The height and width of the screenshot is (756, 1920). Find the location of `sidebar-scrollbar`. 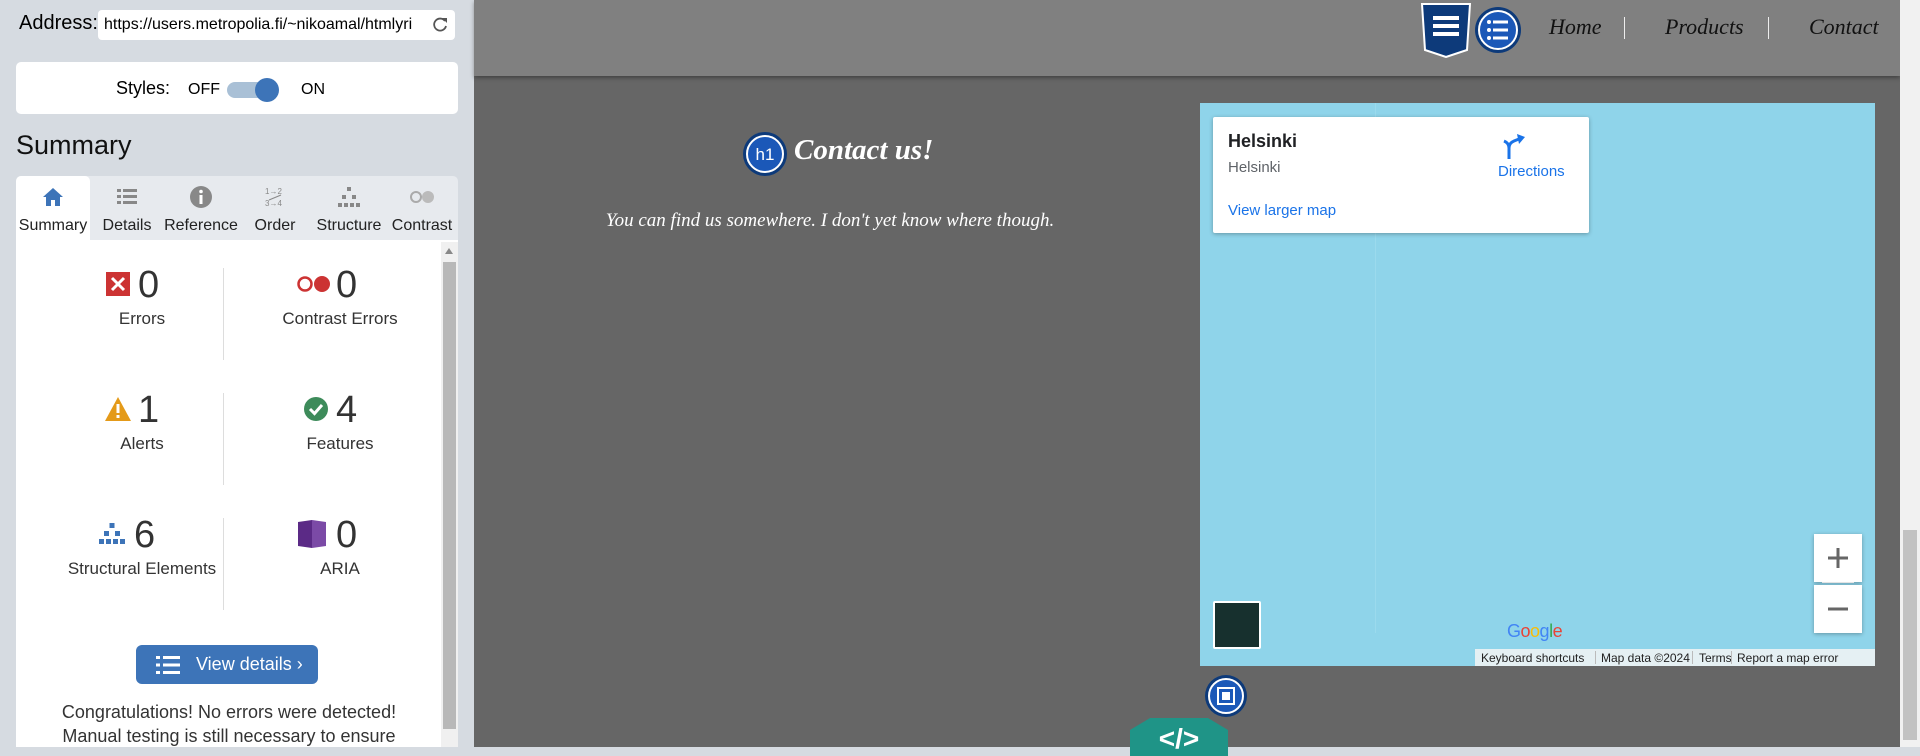

sidebar-scrollbar is located at coordinates (449, 494).